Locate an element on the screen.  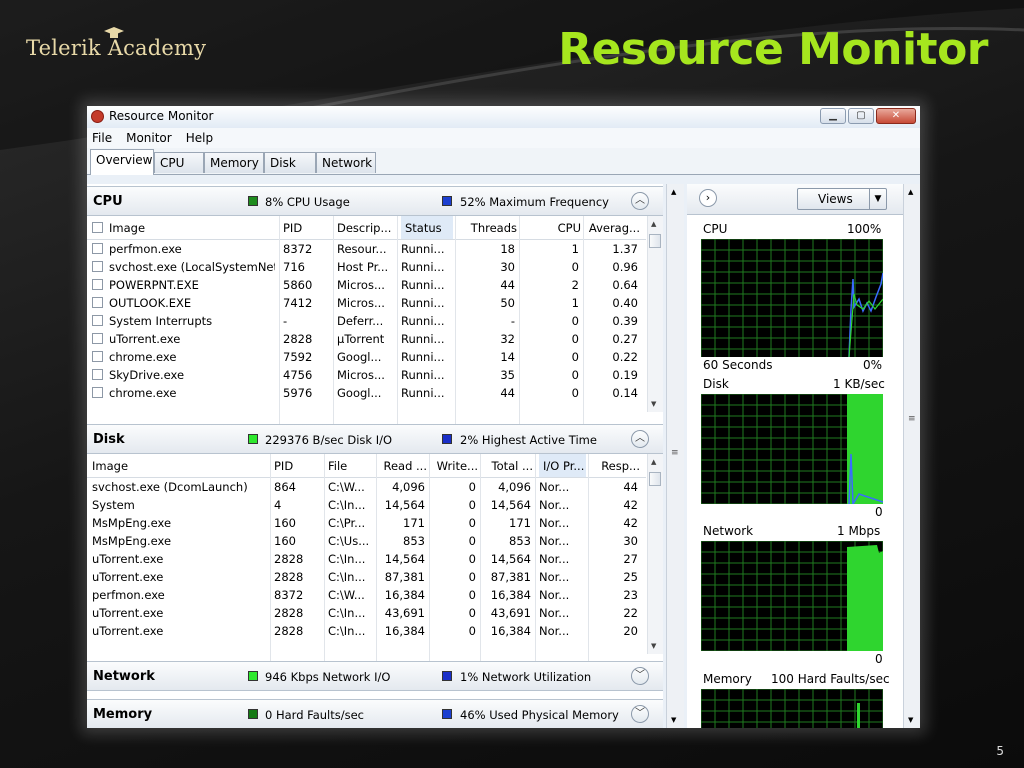
expand-network-chevron-down-icon: ﹀ is located at coordinates (640, 676).